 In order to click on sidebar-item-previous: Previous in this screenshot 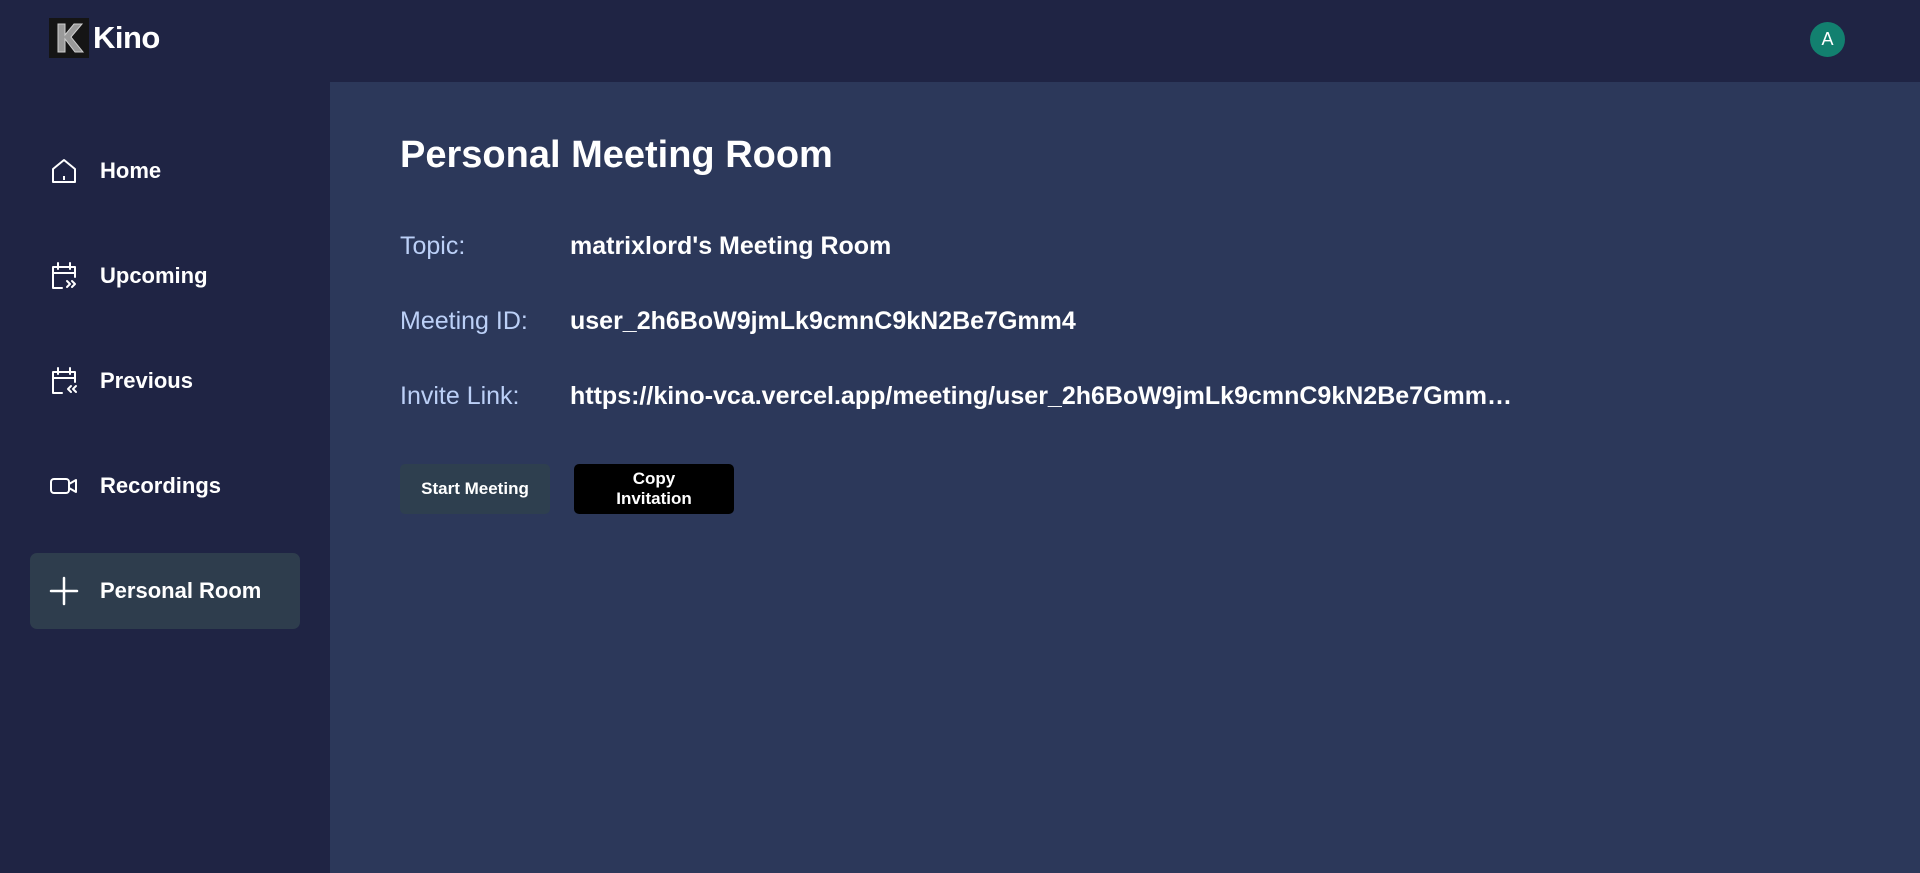, I will do `click(165, 381)`.